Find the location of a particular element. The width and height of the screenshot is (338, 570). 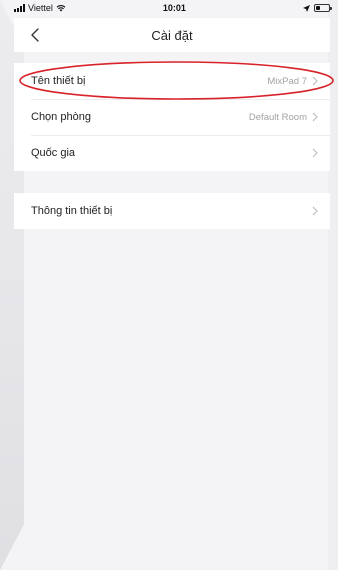

choose-room-right: Default Room is located at coordinates (283, 117).